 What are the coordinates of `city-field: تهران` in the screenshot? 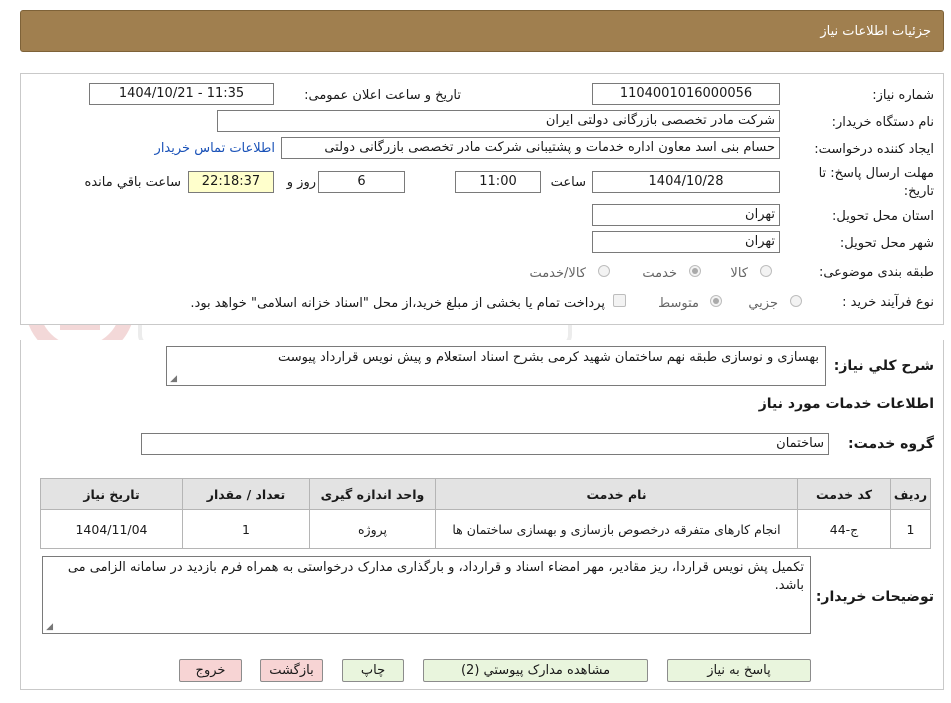 It's located at (686, 242).